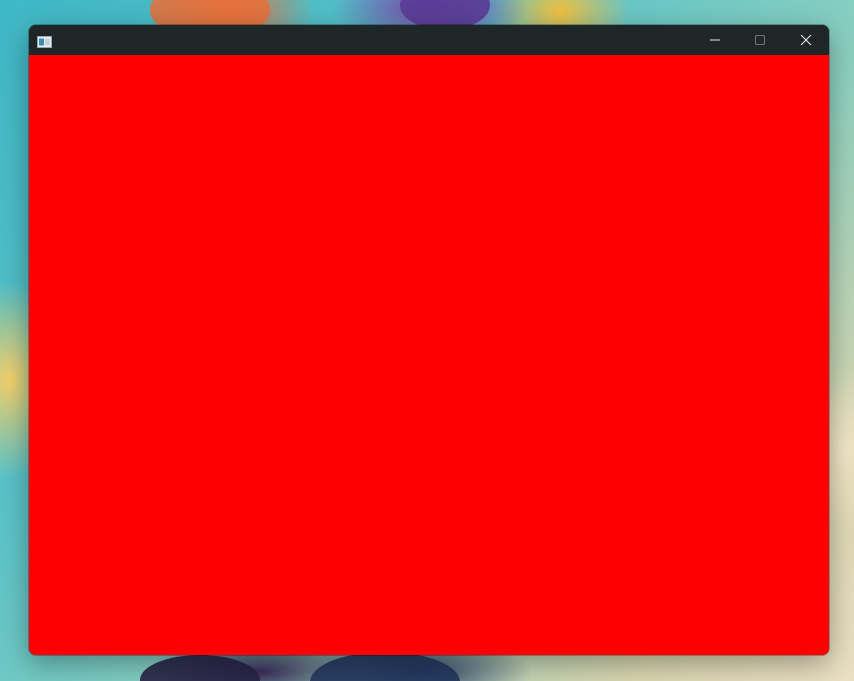 This screenshot has width=854, height=681. What do you see at coordinates (429, 40) in the screenshot?
I see `title-bar` at bounding box center [429, 40].